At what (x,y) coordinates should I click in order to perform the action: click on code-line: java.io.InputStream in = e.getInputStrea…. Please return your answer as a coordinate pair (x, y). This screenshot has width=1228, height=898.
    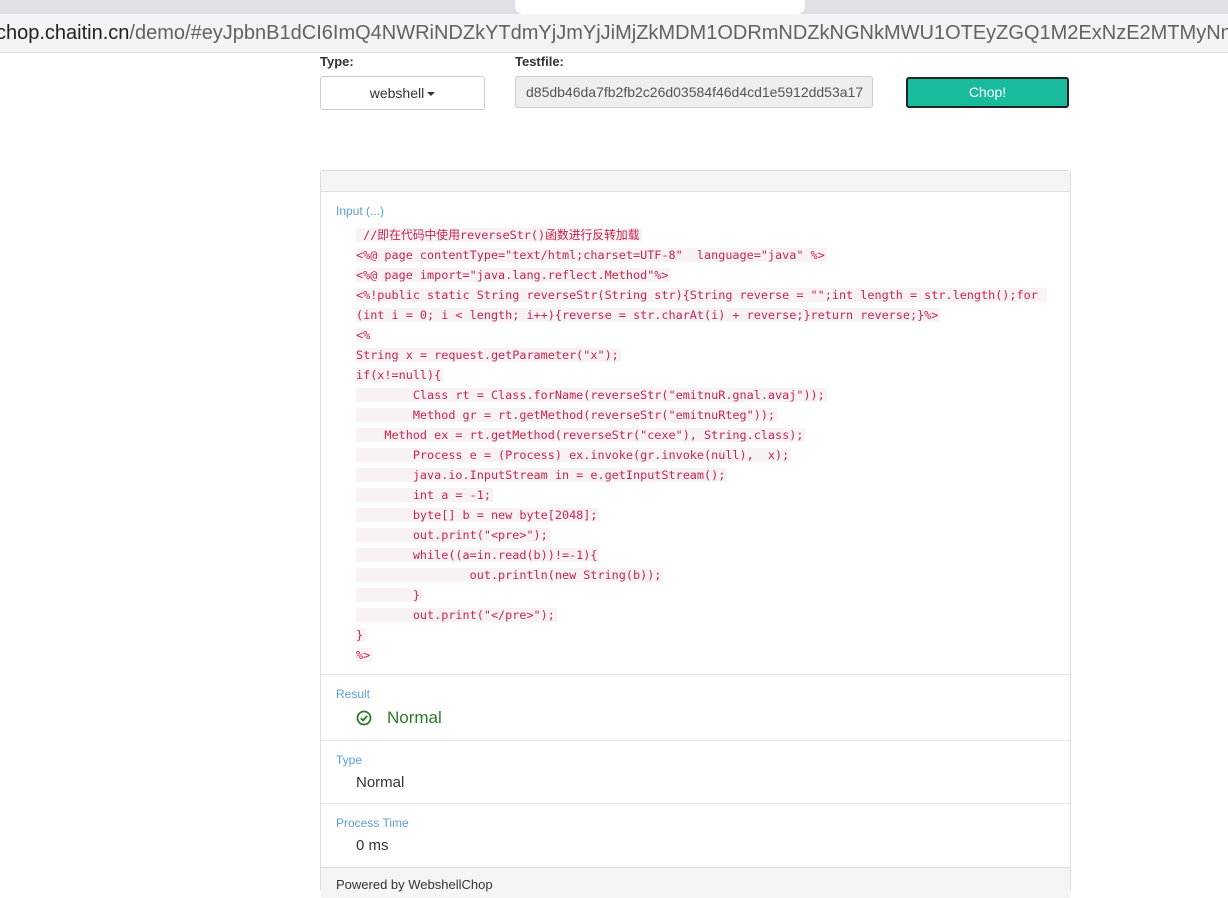
    Looking at the image, I should click on (701, 475).